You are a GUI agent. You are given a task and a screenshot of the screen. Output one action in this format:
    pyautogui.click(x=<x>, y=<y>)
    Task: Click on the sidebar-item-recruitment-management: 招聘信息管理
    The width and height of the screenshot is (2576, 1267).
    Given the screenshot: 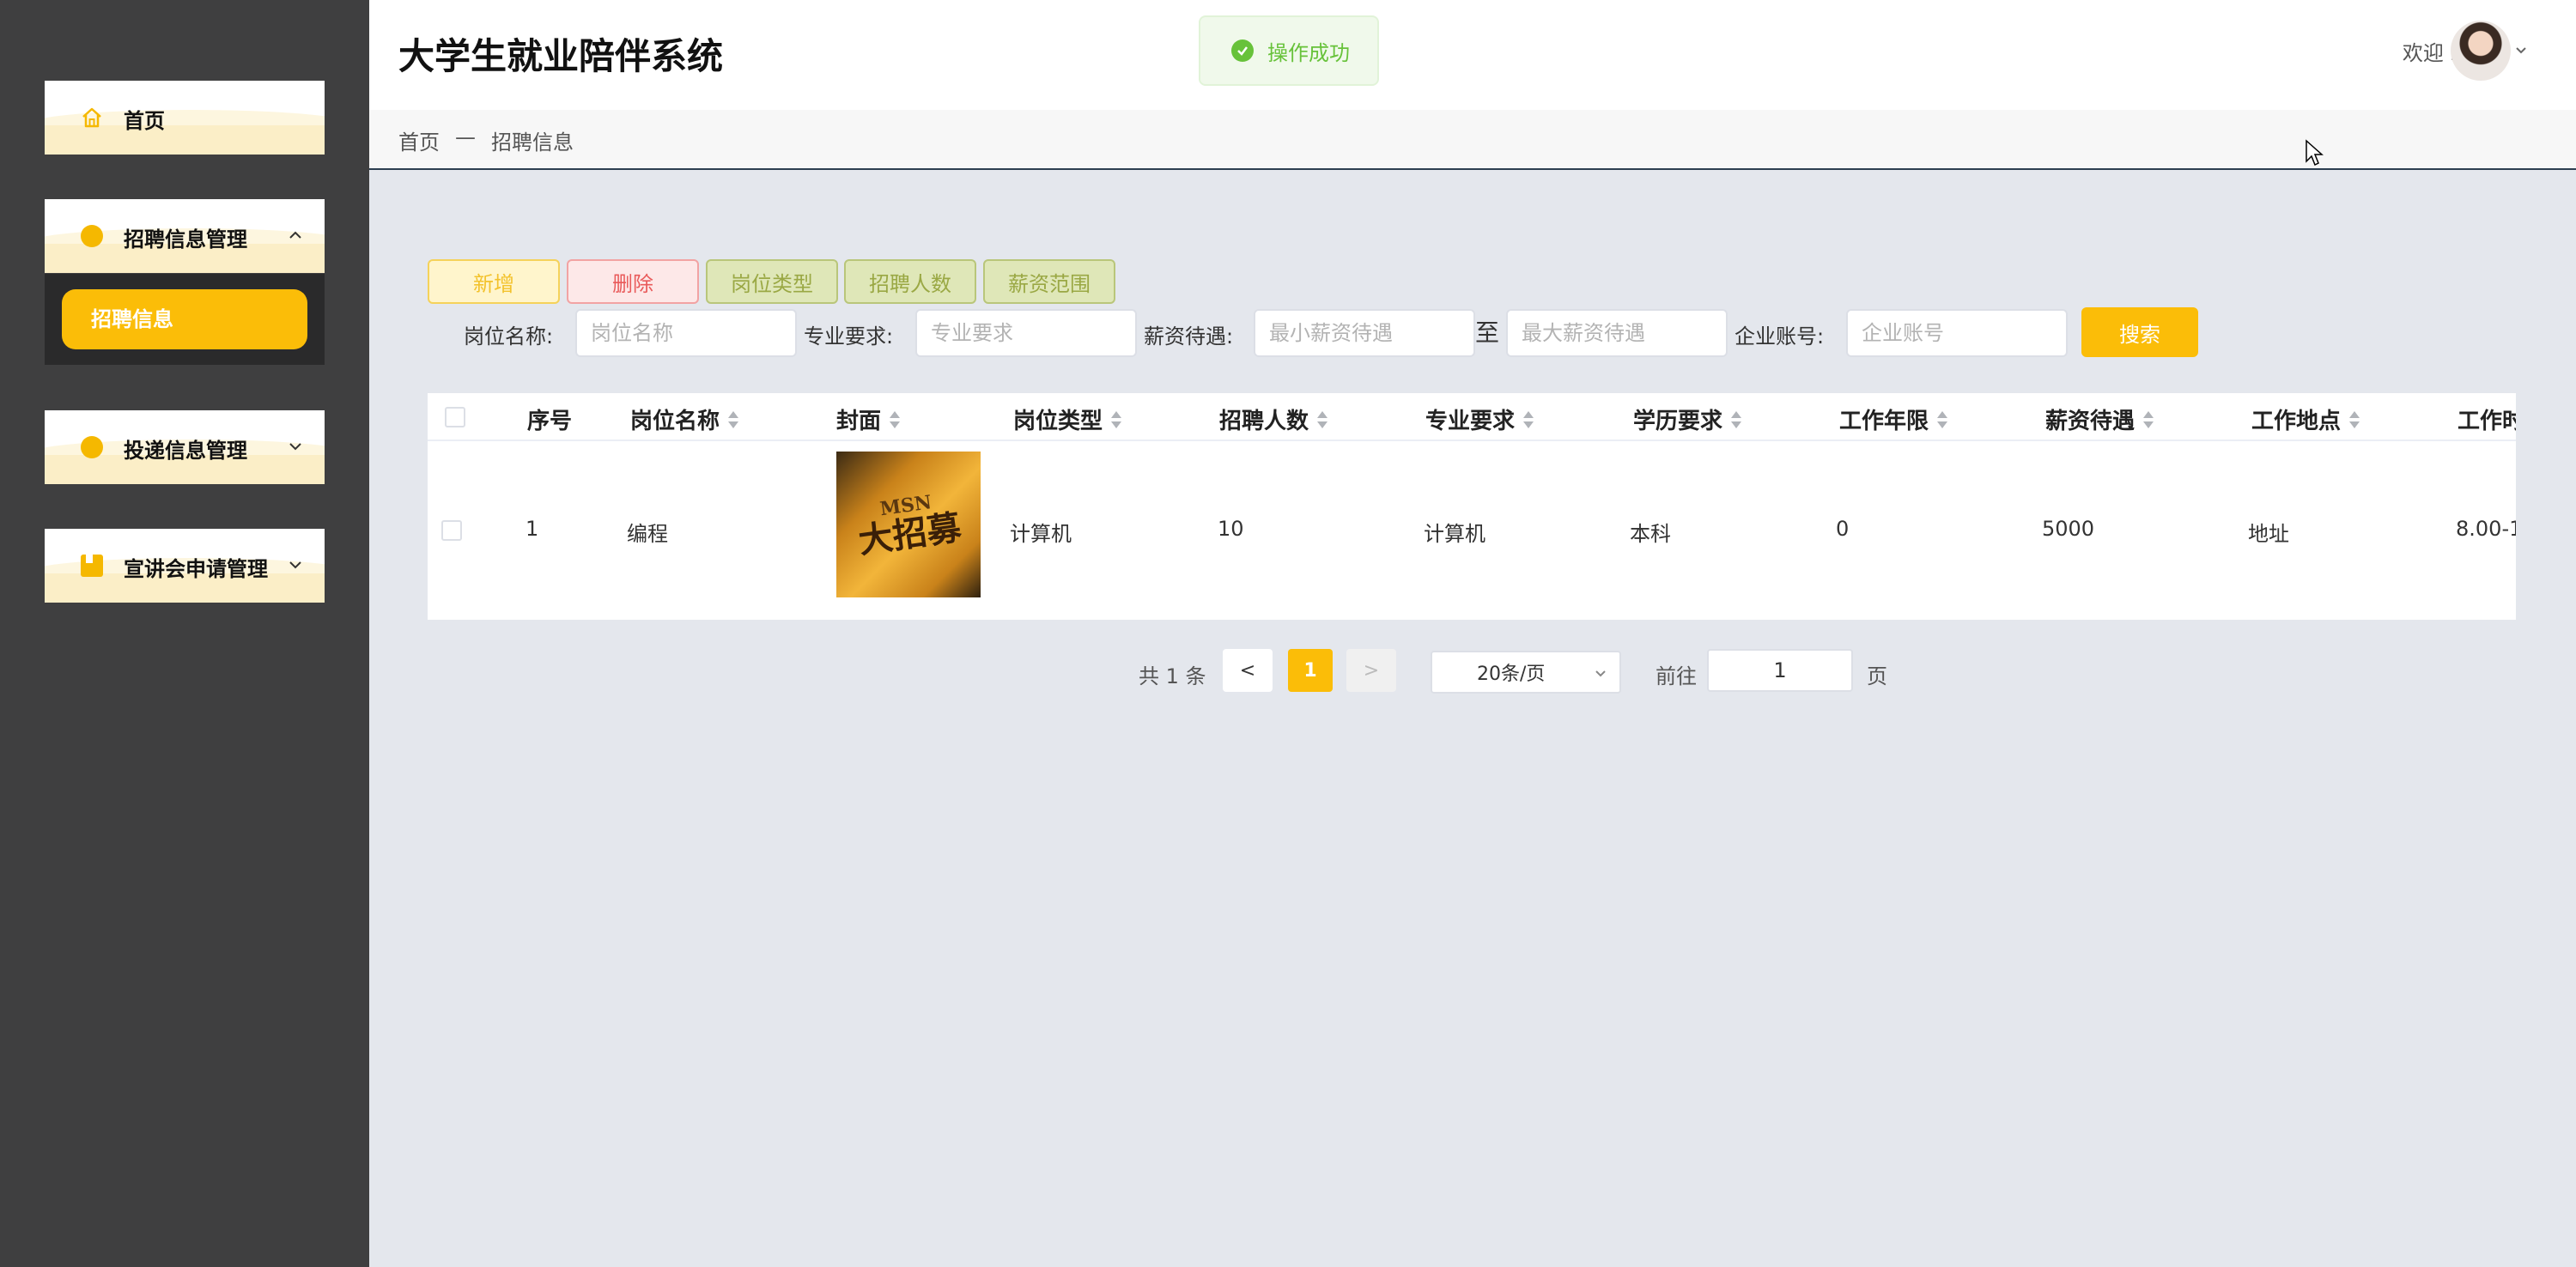 What is the action you would take?
    pyautogui.click(x=185, y=236)
    